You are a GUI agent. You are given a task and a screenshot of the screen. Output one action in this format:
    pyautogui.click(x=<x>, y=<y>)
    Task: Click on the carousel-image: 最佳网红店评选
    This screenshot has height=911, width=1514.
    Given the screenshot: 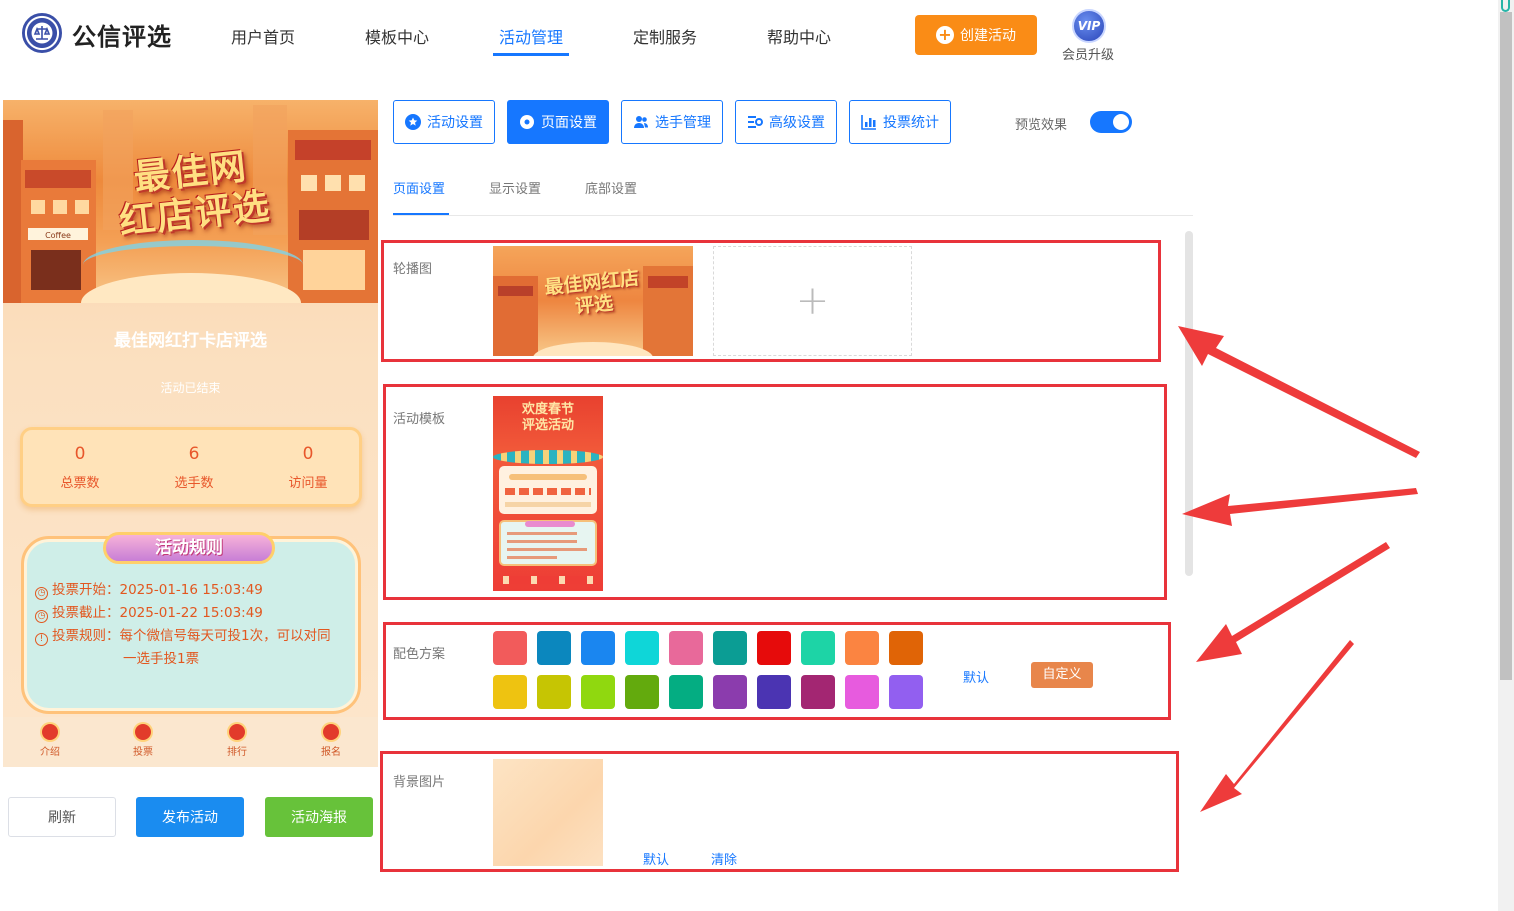 What is the action you would take?
    pyautogui.click(x=593, y=301)
    